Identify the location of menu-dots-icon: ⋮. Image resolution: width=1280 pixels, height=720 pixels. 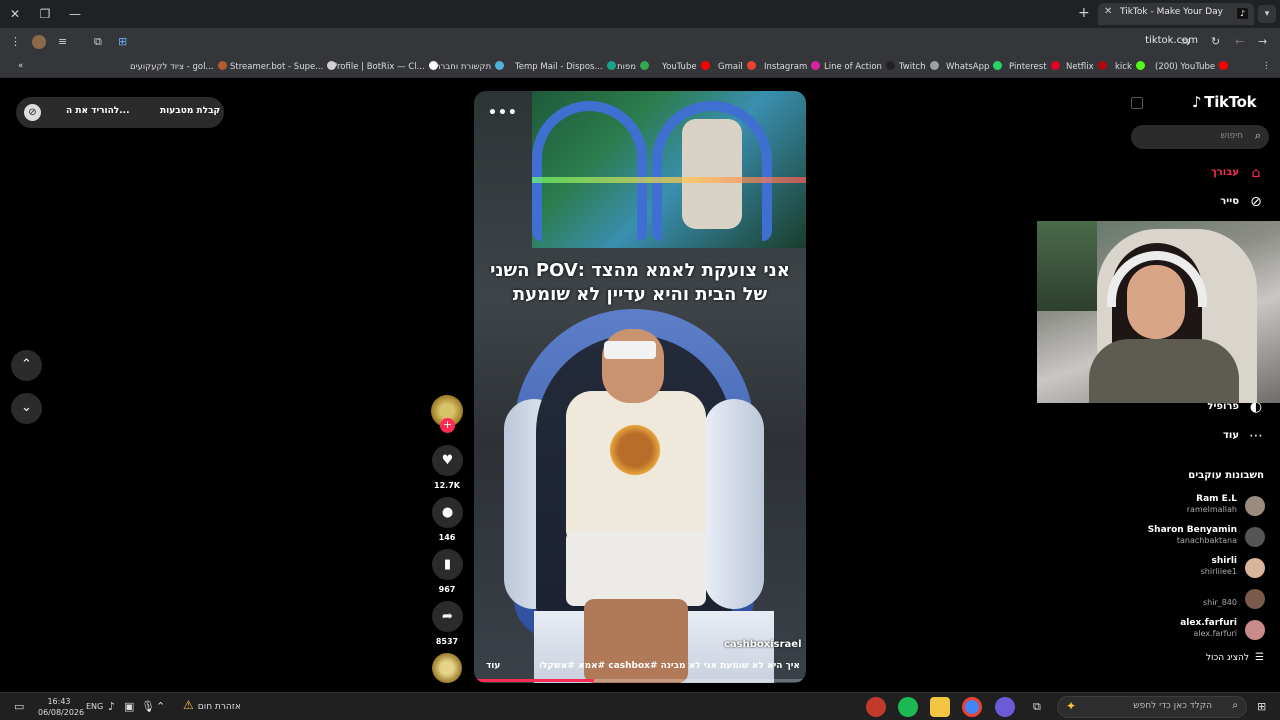
(15, 42).